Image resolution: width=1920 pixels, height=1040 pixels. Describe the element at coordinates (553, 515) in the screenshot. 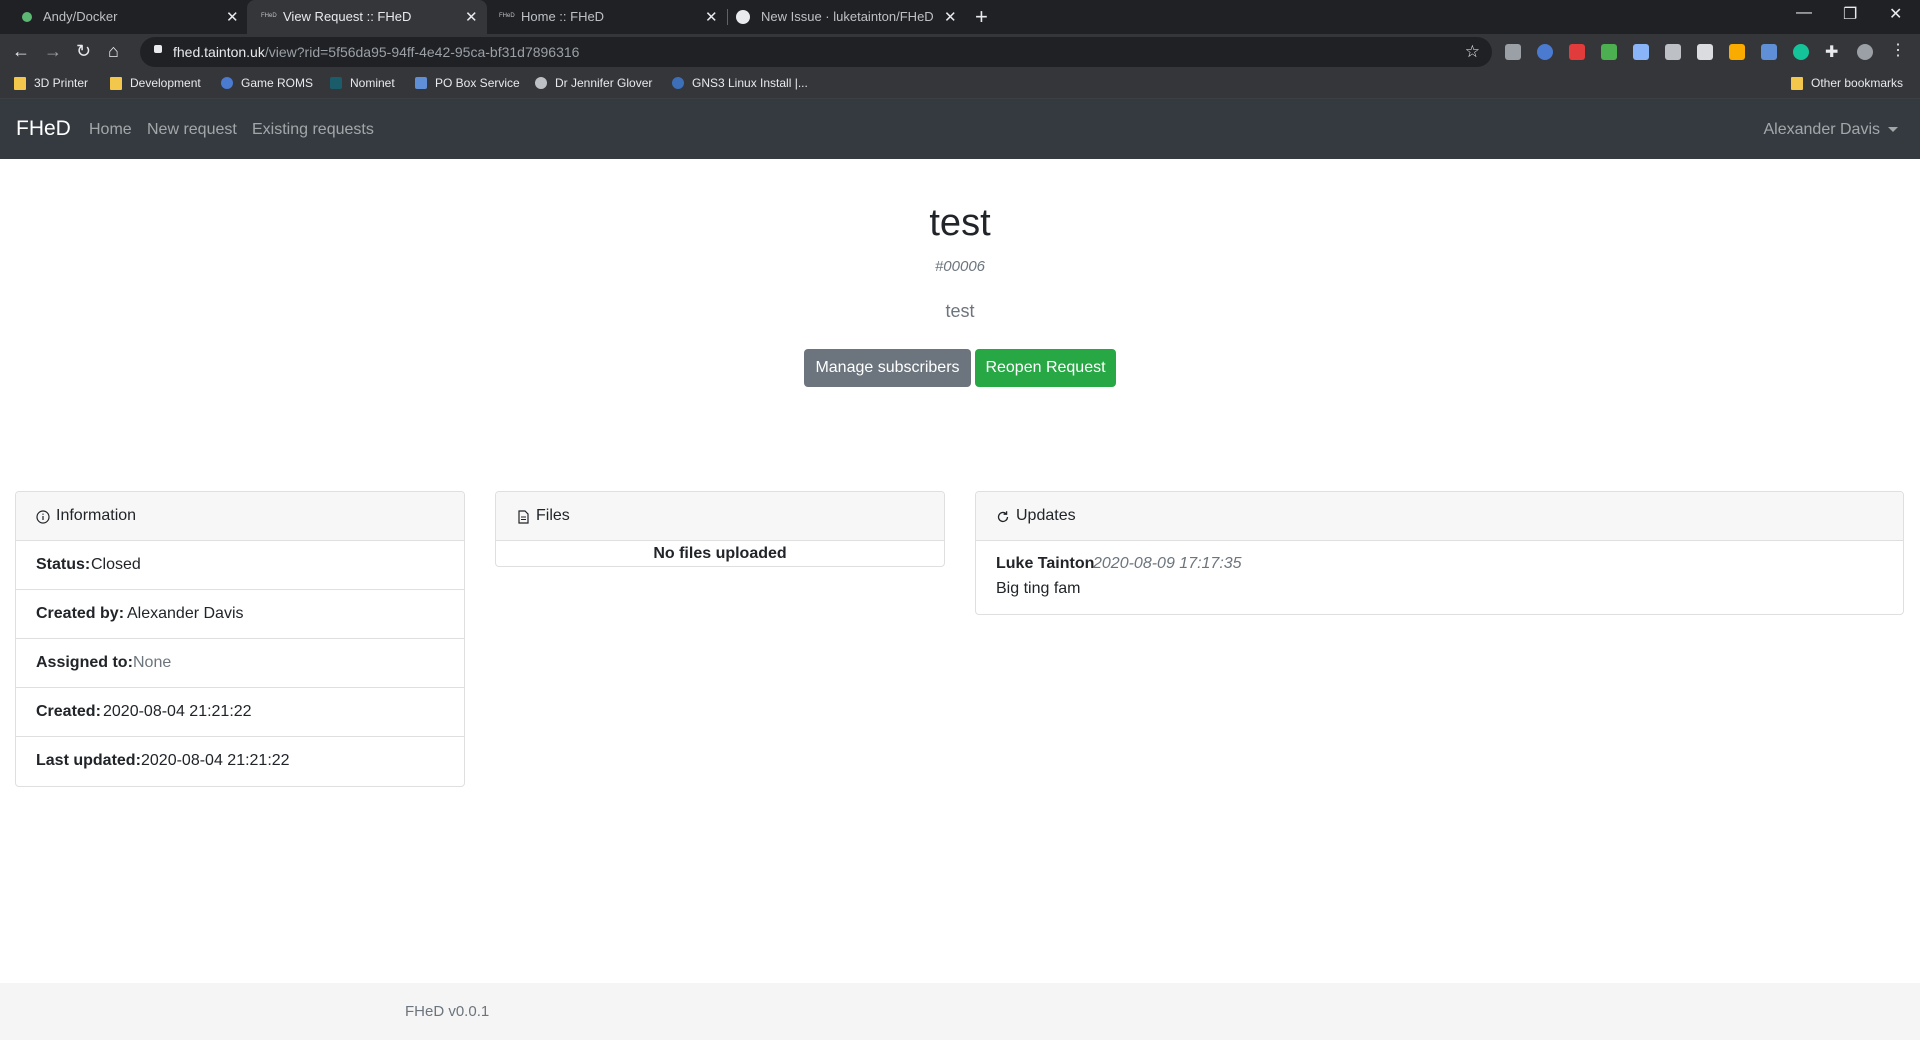

I see `card-title: Files` at that location.